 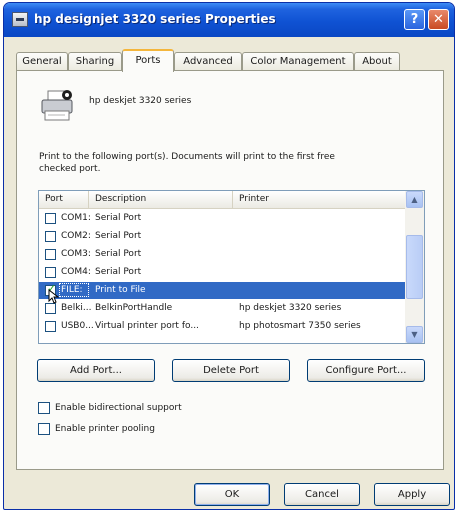 What do you see at coordinates (140, 101) in the screenshot?
I see `printer-name: hp deskjet 3320 series` at bounding box center [140, 101].